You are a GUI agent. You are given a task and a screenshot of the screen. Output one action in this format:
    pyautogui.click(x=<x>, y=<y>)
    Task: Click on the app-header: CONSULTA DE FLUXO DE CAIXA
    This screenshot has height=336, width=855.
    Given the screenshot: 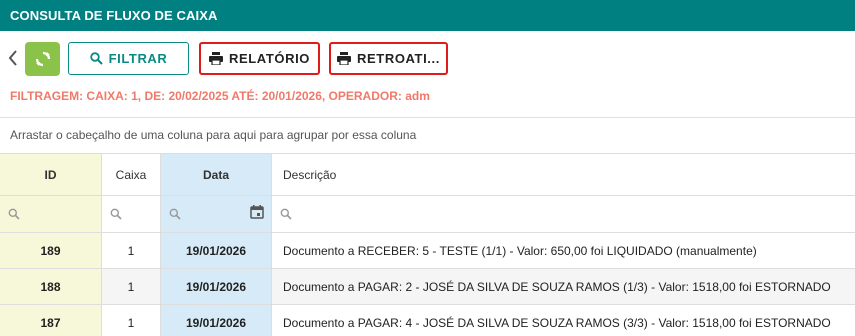 What is the action you would take?
    pyautogui.click(x=427, y=15)
    